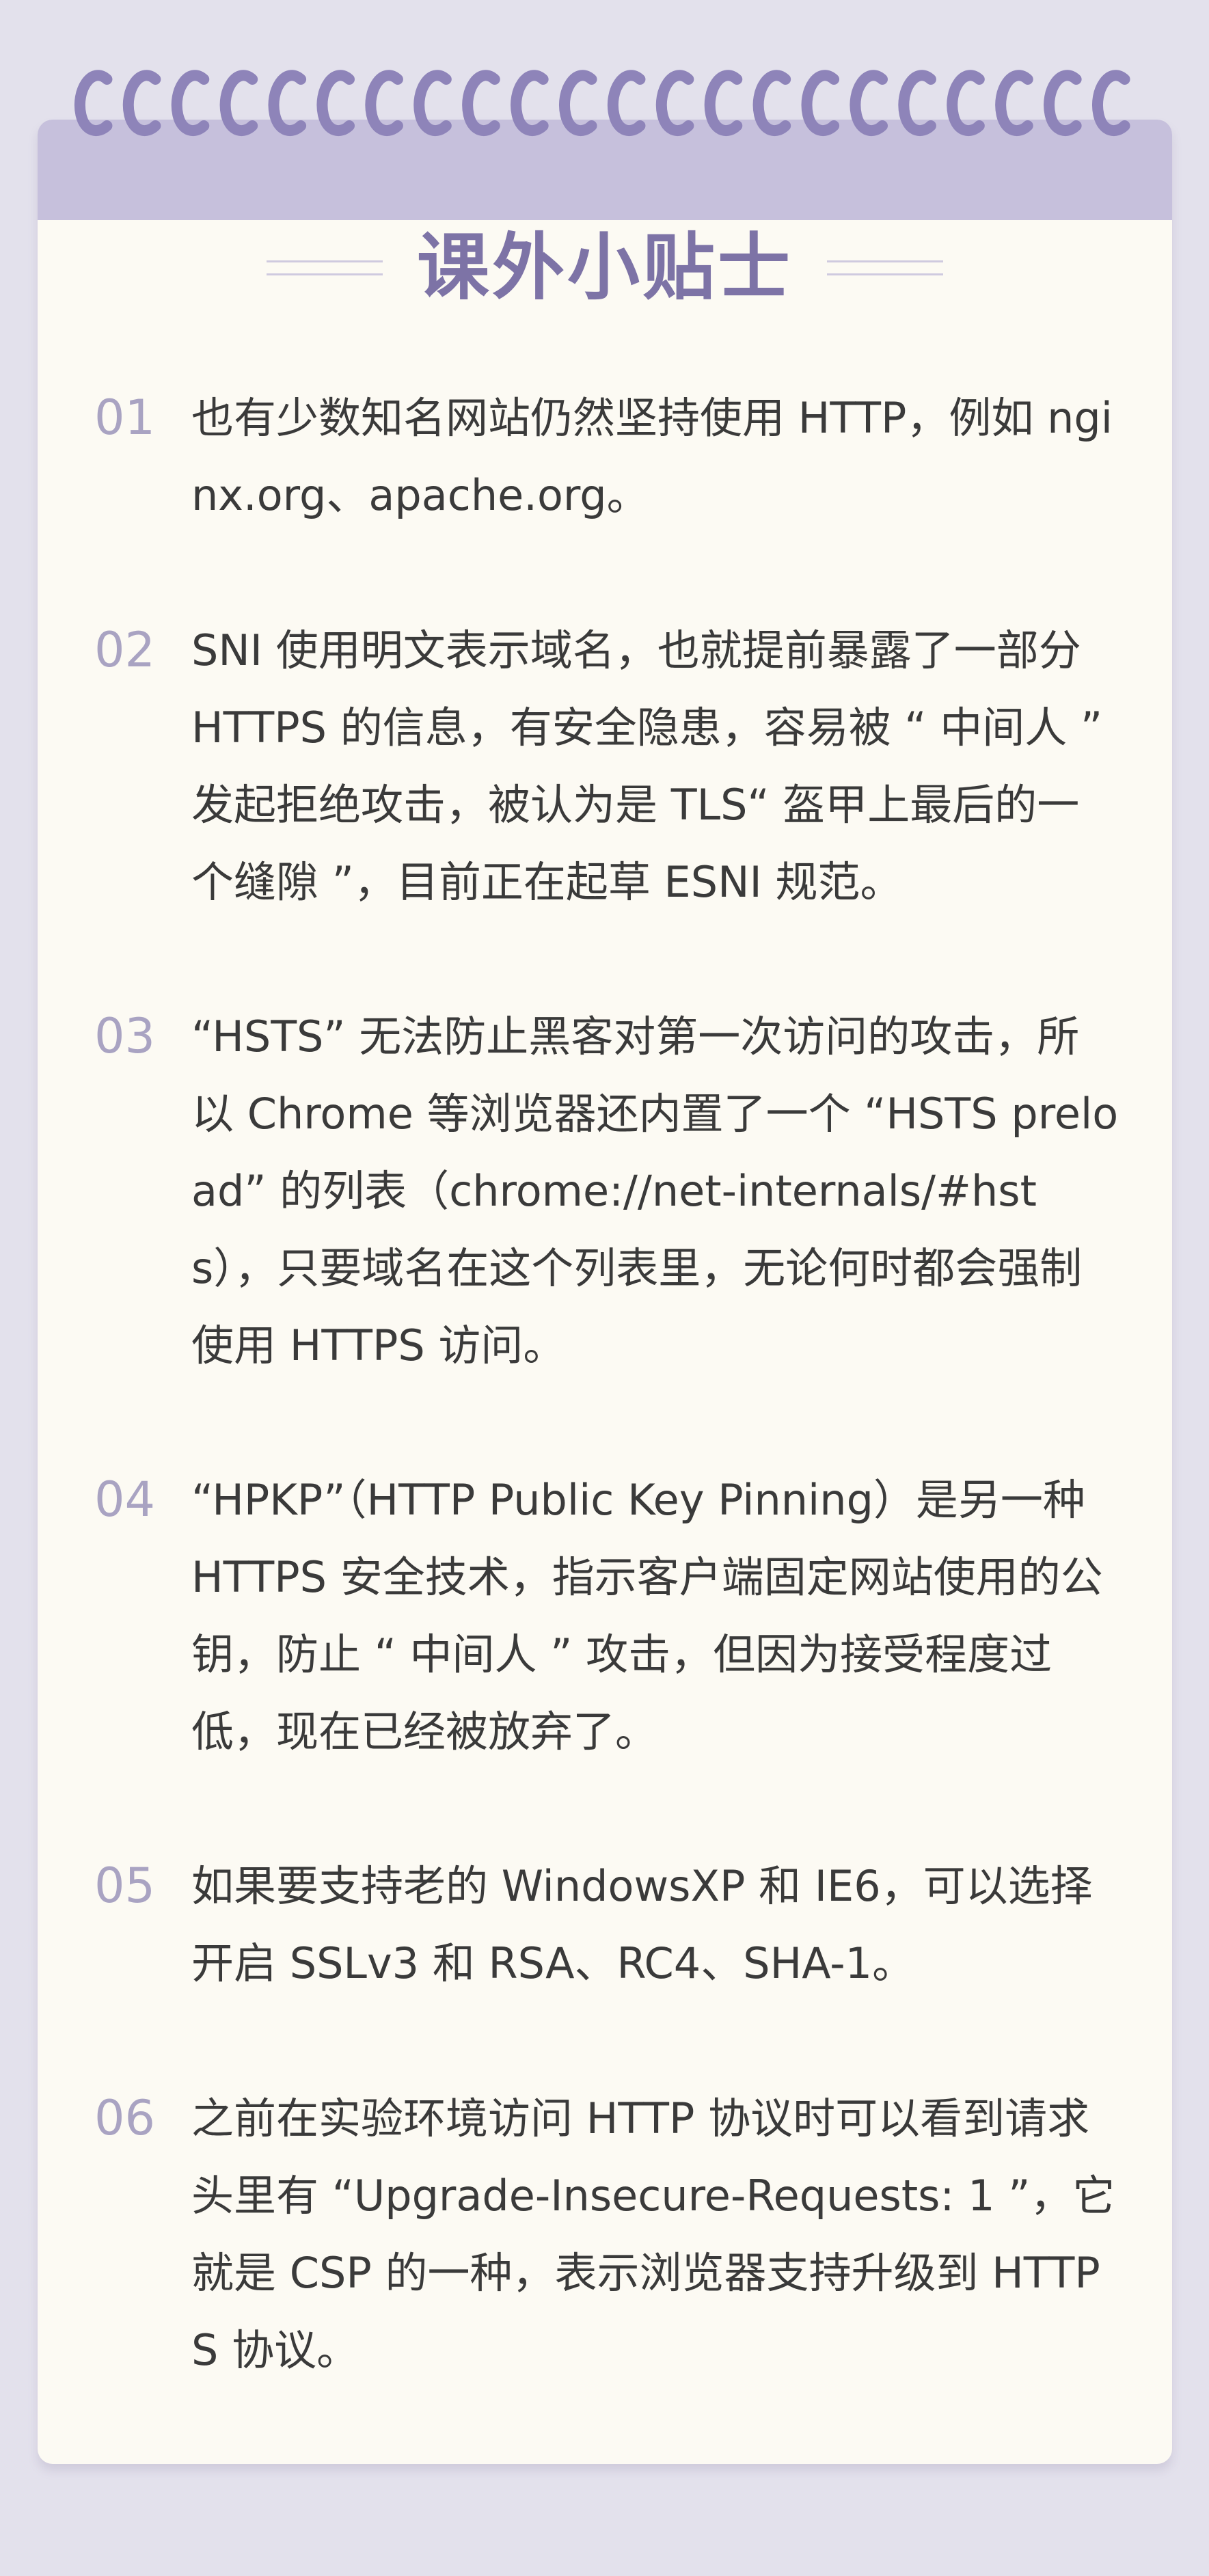 The image size is (1209, 2576). I want to click on tip-number: 06, so click(125, 2118).